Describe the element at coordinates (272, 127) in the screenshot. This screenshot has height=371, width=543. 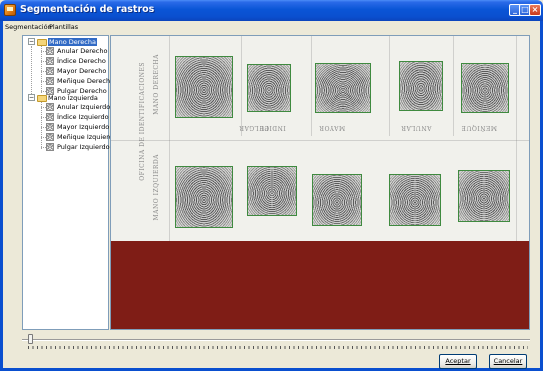
I see `card-col-indice: INDICE` at that location.